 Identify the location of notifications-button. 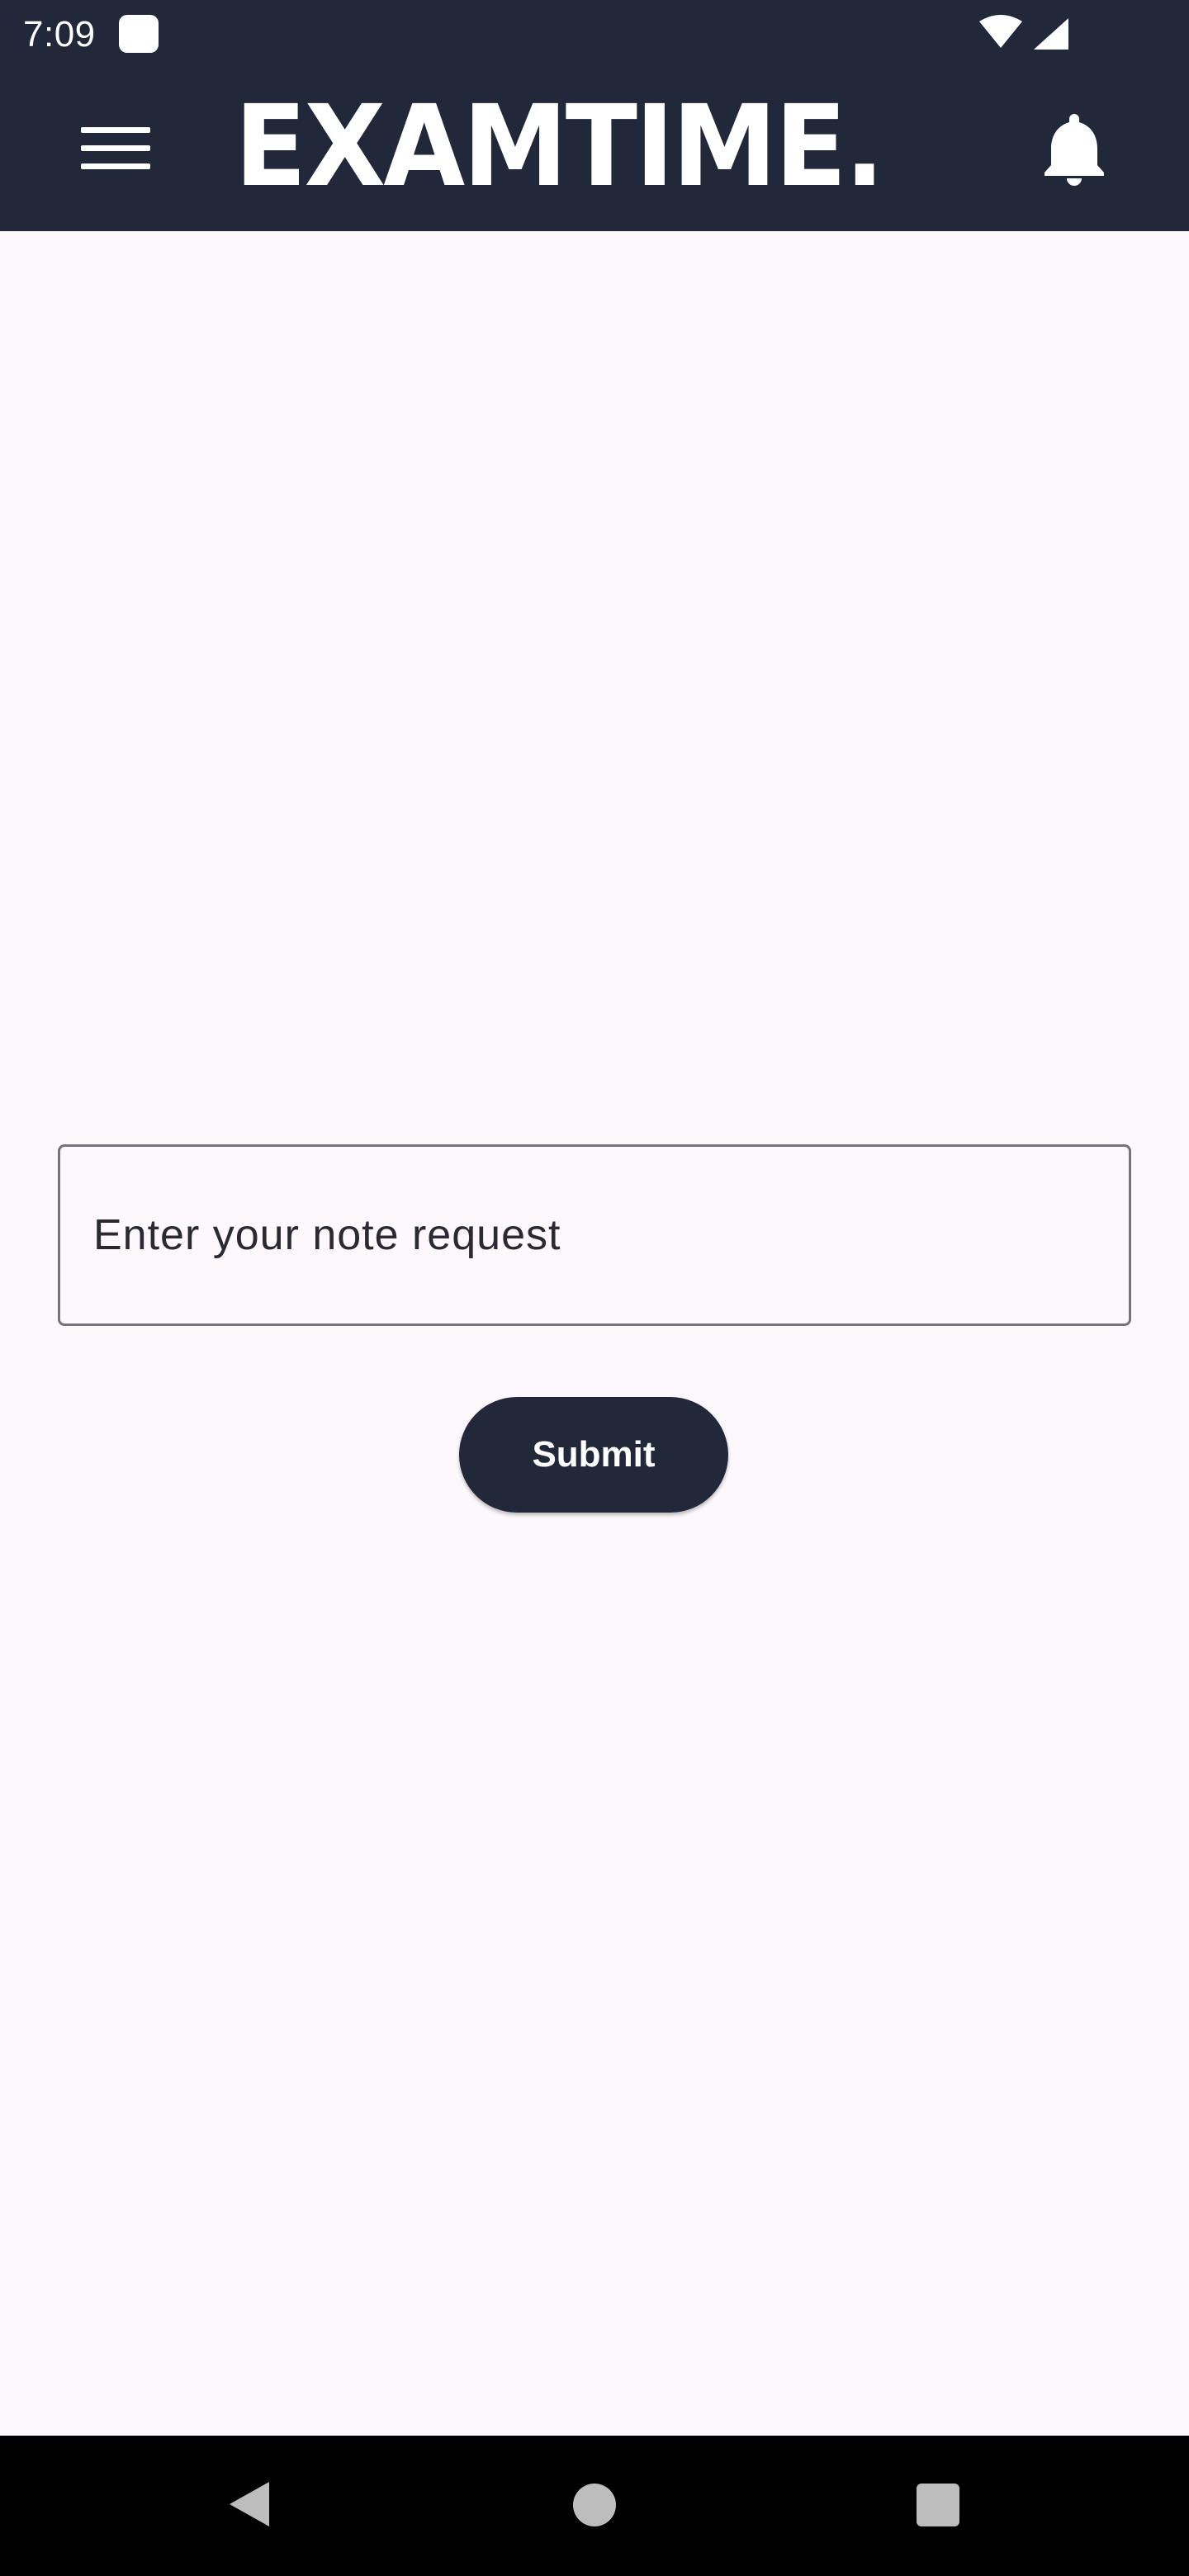
(1074, 149).